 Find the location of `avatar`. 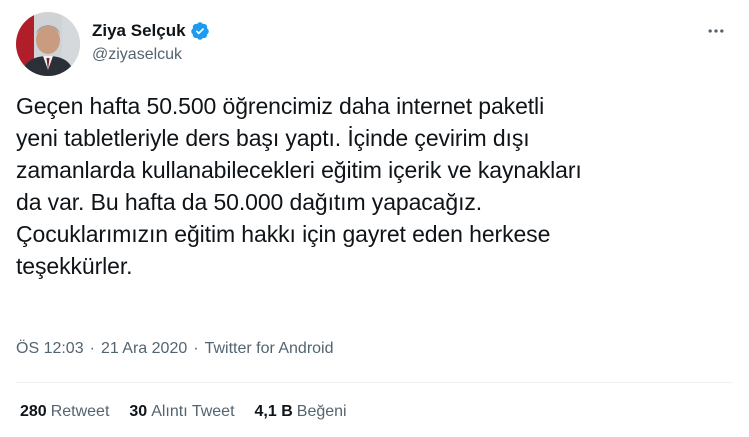

avatar is located at coordinates (48, 44).